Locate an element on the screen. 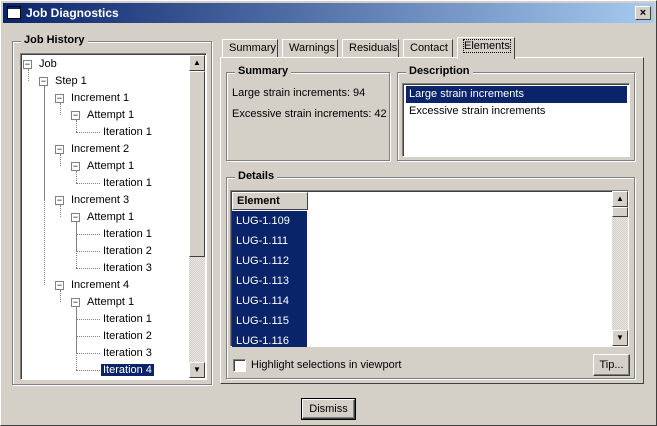 Image resolution: width=657 pixels, height=426 pixels. dismiss-button: Dismiss is located at coordinates (328, 409).